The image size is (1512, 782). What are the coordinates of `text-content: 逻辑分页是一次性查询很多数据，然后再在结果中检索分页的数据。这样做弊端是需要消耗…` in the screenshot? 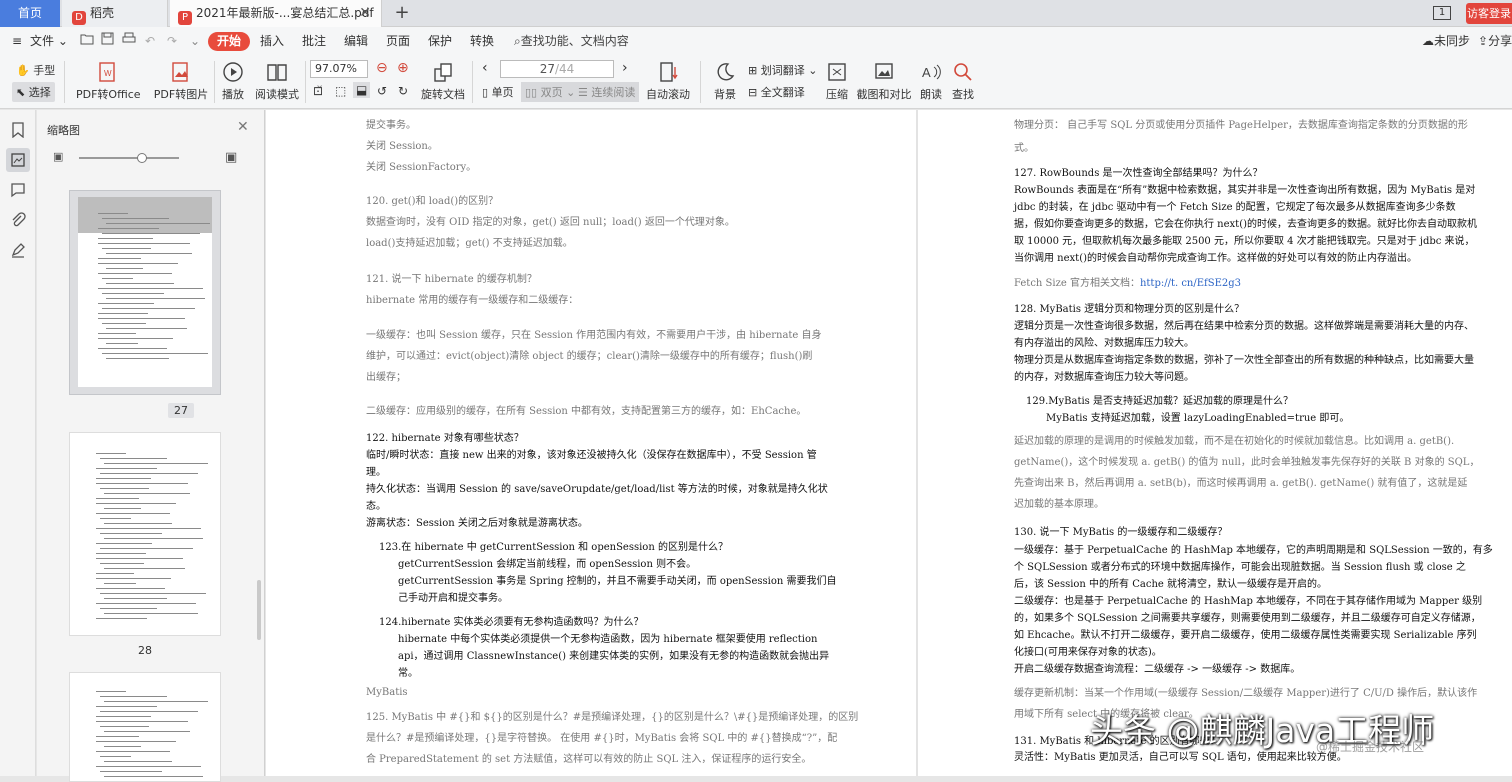 It's located at (1244, 326).